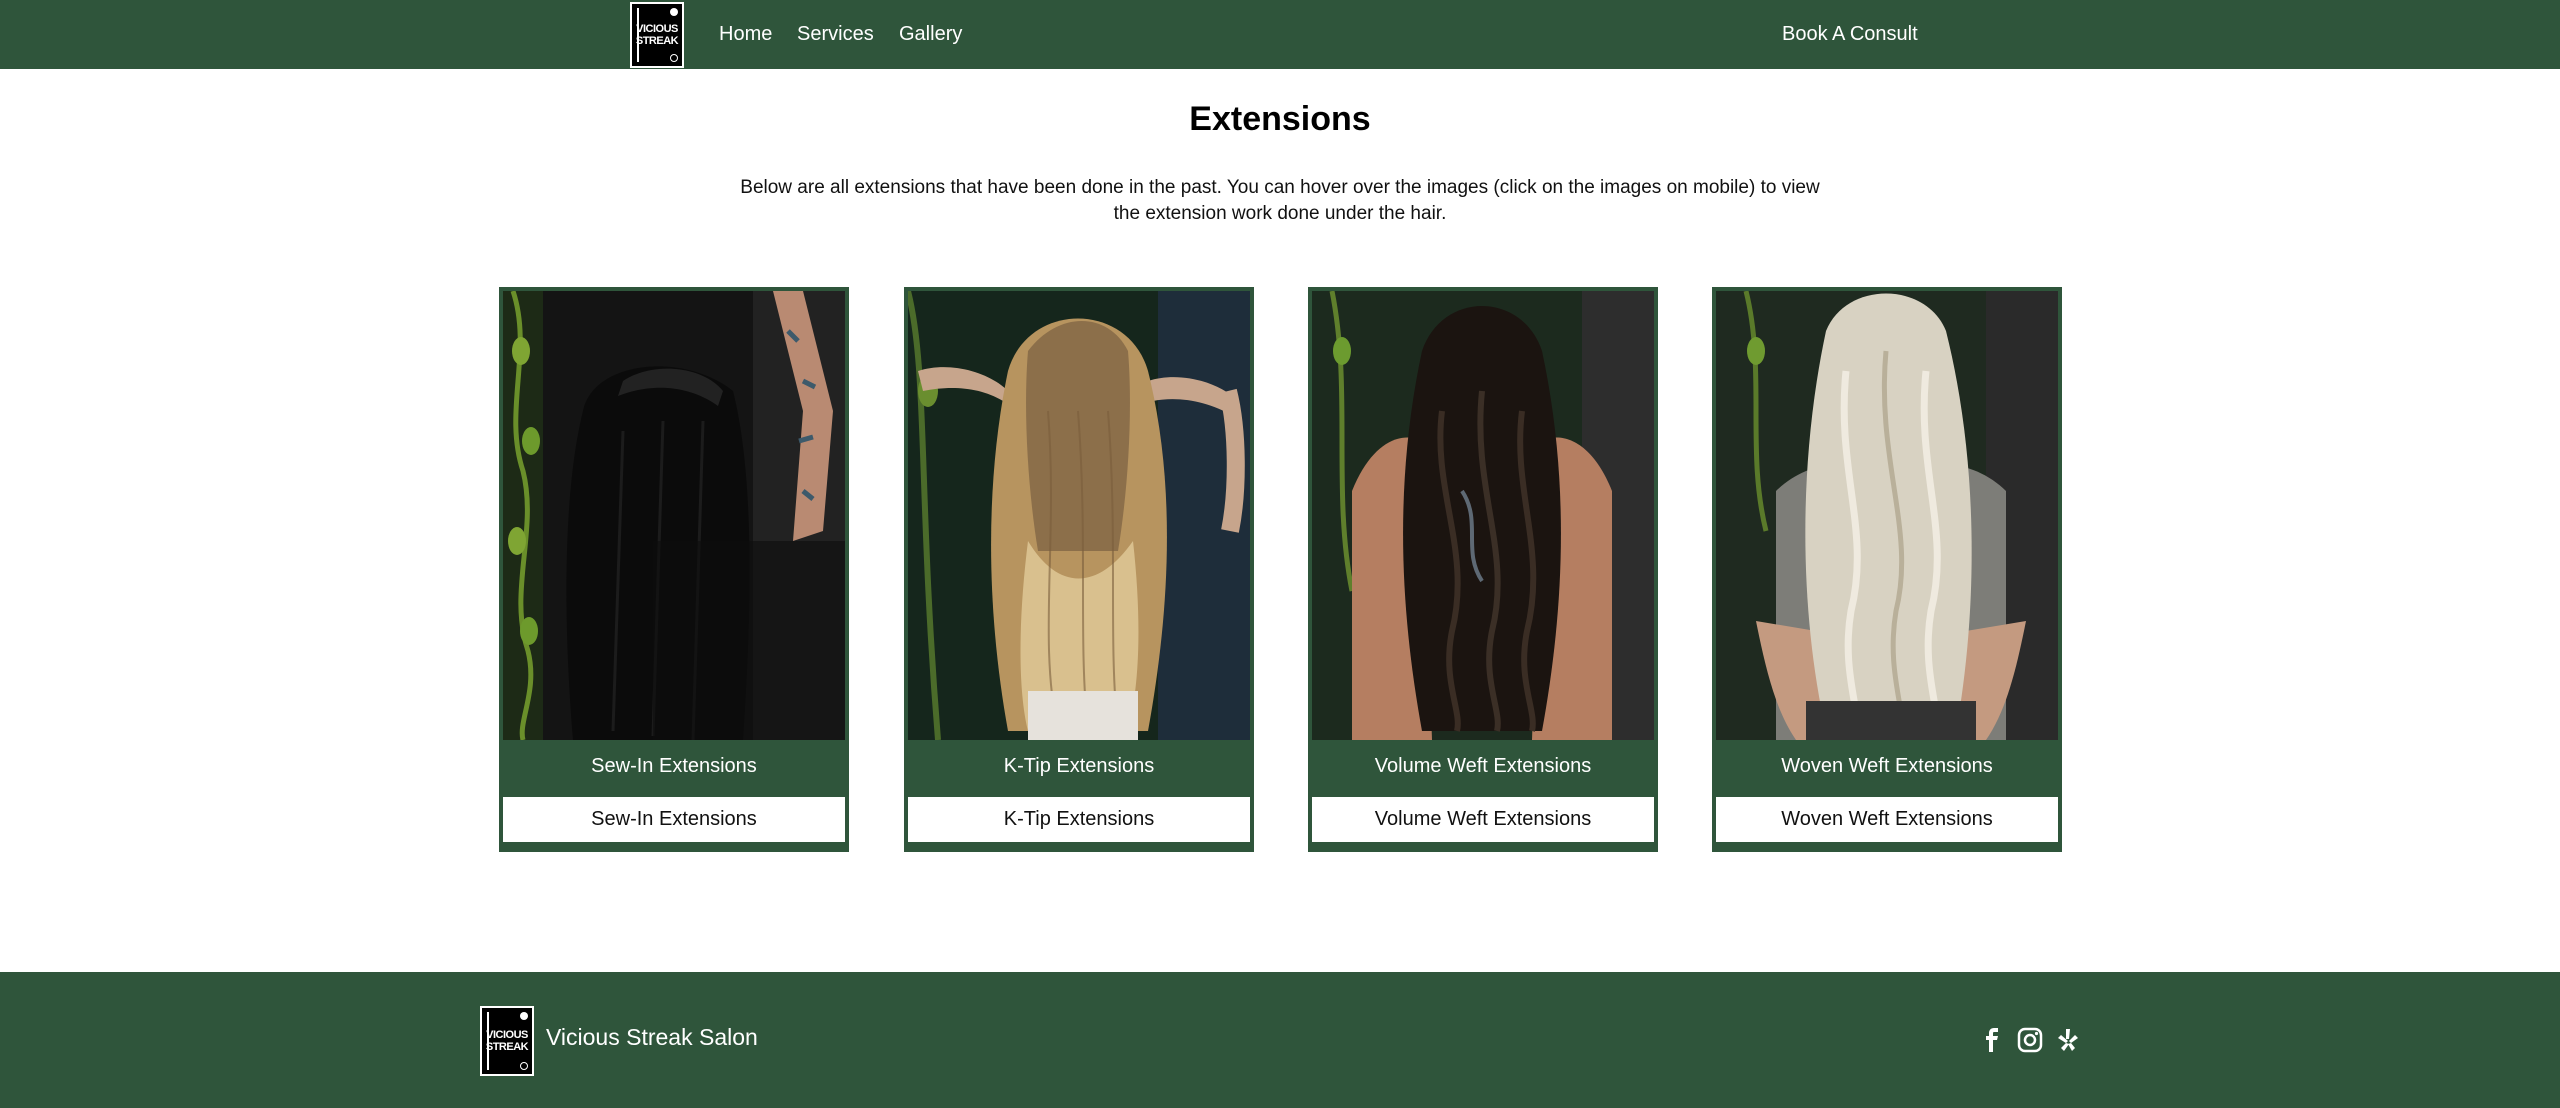 Image resolution: width=2560 pixels, height=1108 pixels. I want to click on woven-weft-extensions-photo, so click(1887, 515).